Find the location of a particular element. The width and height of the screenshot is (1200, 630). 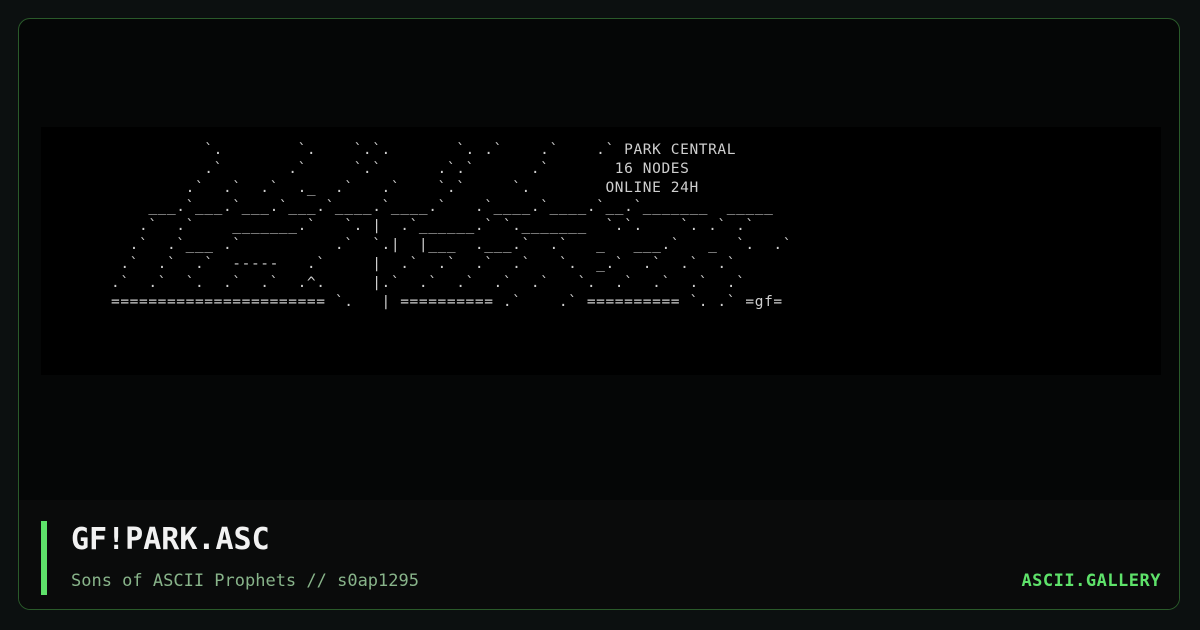

site-brand-link: ASCII.GALLERY is located at coordinates (1091, 581).